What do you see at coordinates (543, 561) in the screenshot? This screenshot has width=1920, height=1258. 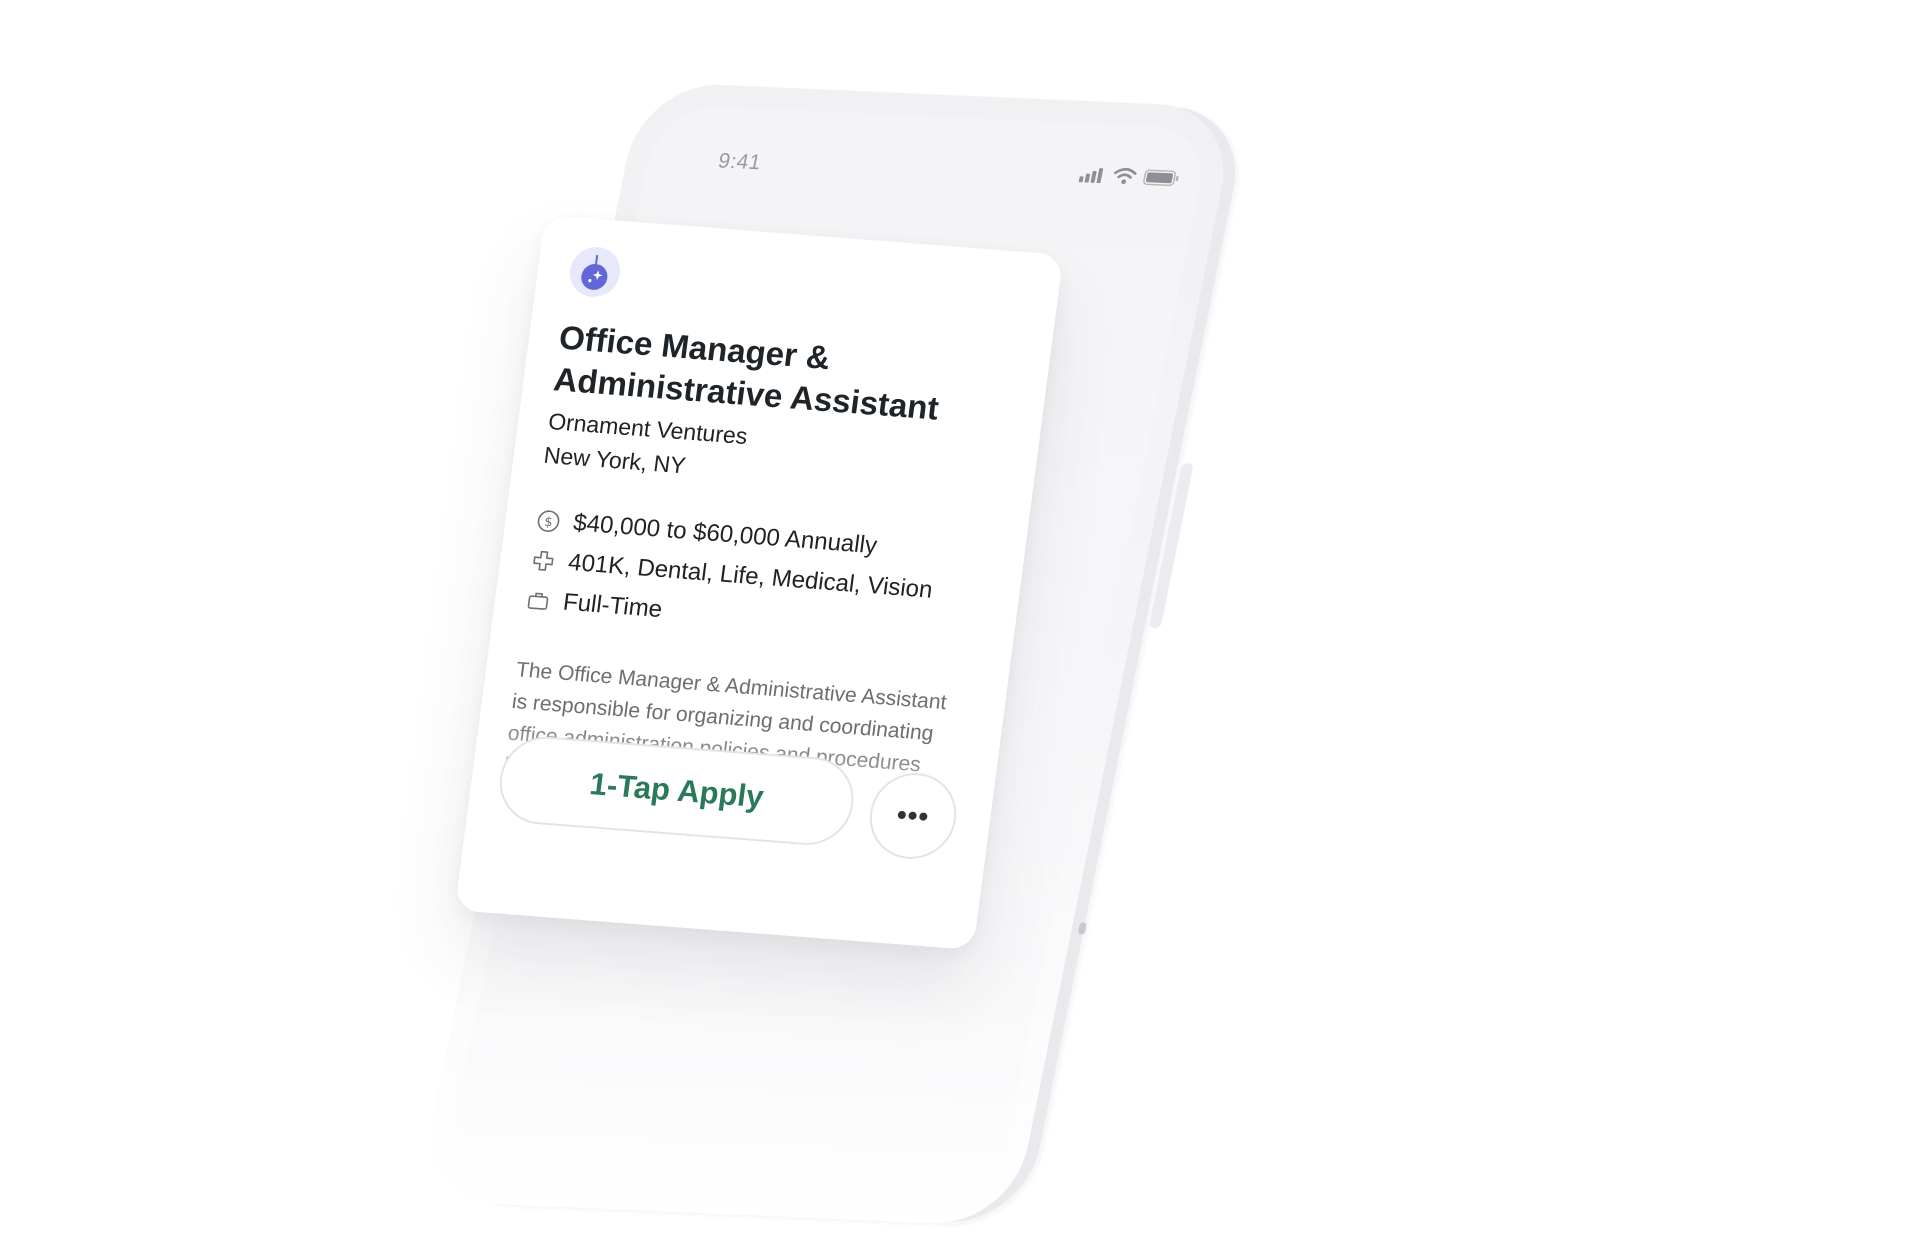 I see `health-cross-icon` at bounding box center [543, 561].